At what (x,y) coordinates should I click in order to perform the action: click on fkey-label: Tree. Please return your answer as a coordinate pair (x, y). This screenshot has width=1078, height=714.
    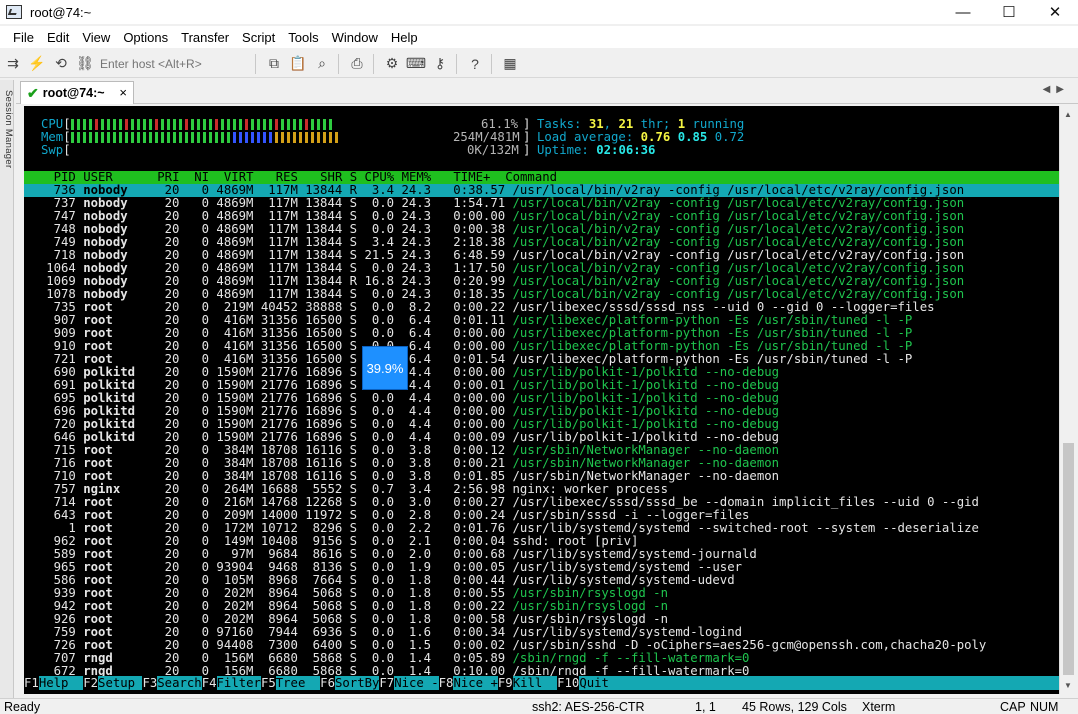
    Looking at the image, I should click on (298, 683).